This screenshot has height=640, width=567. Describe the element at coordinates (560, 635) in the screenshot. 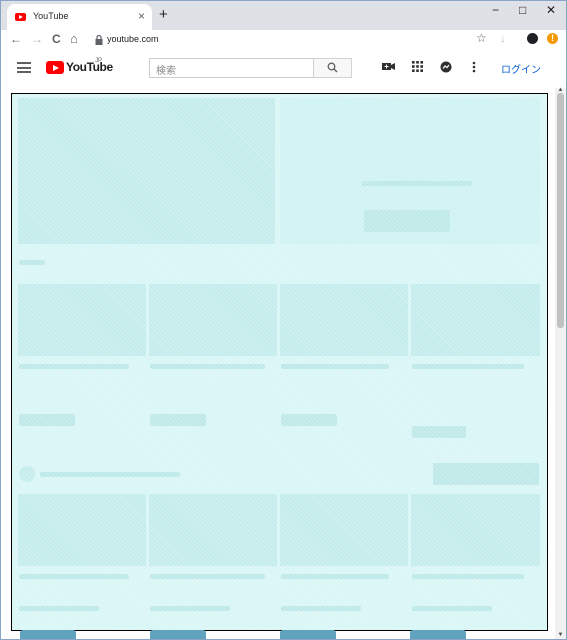

I see `scroll-down-icon: ▼` at that location.